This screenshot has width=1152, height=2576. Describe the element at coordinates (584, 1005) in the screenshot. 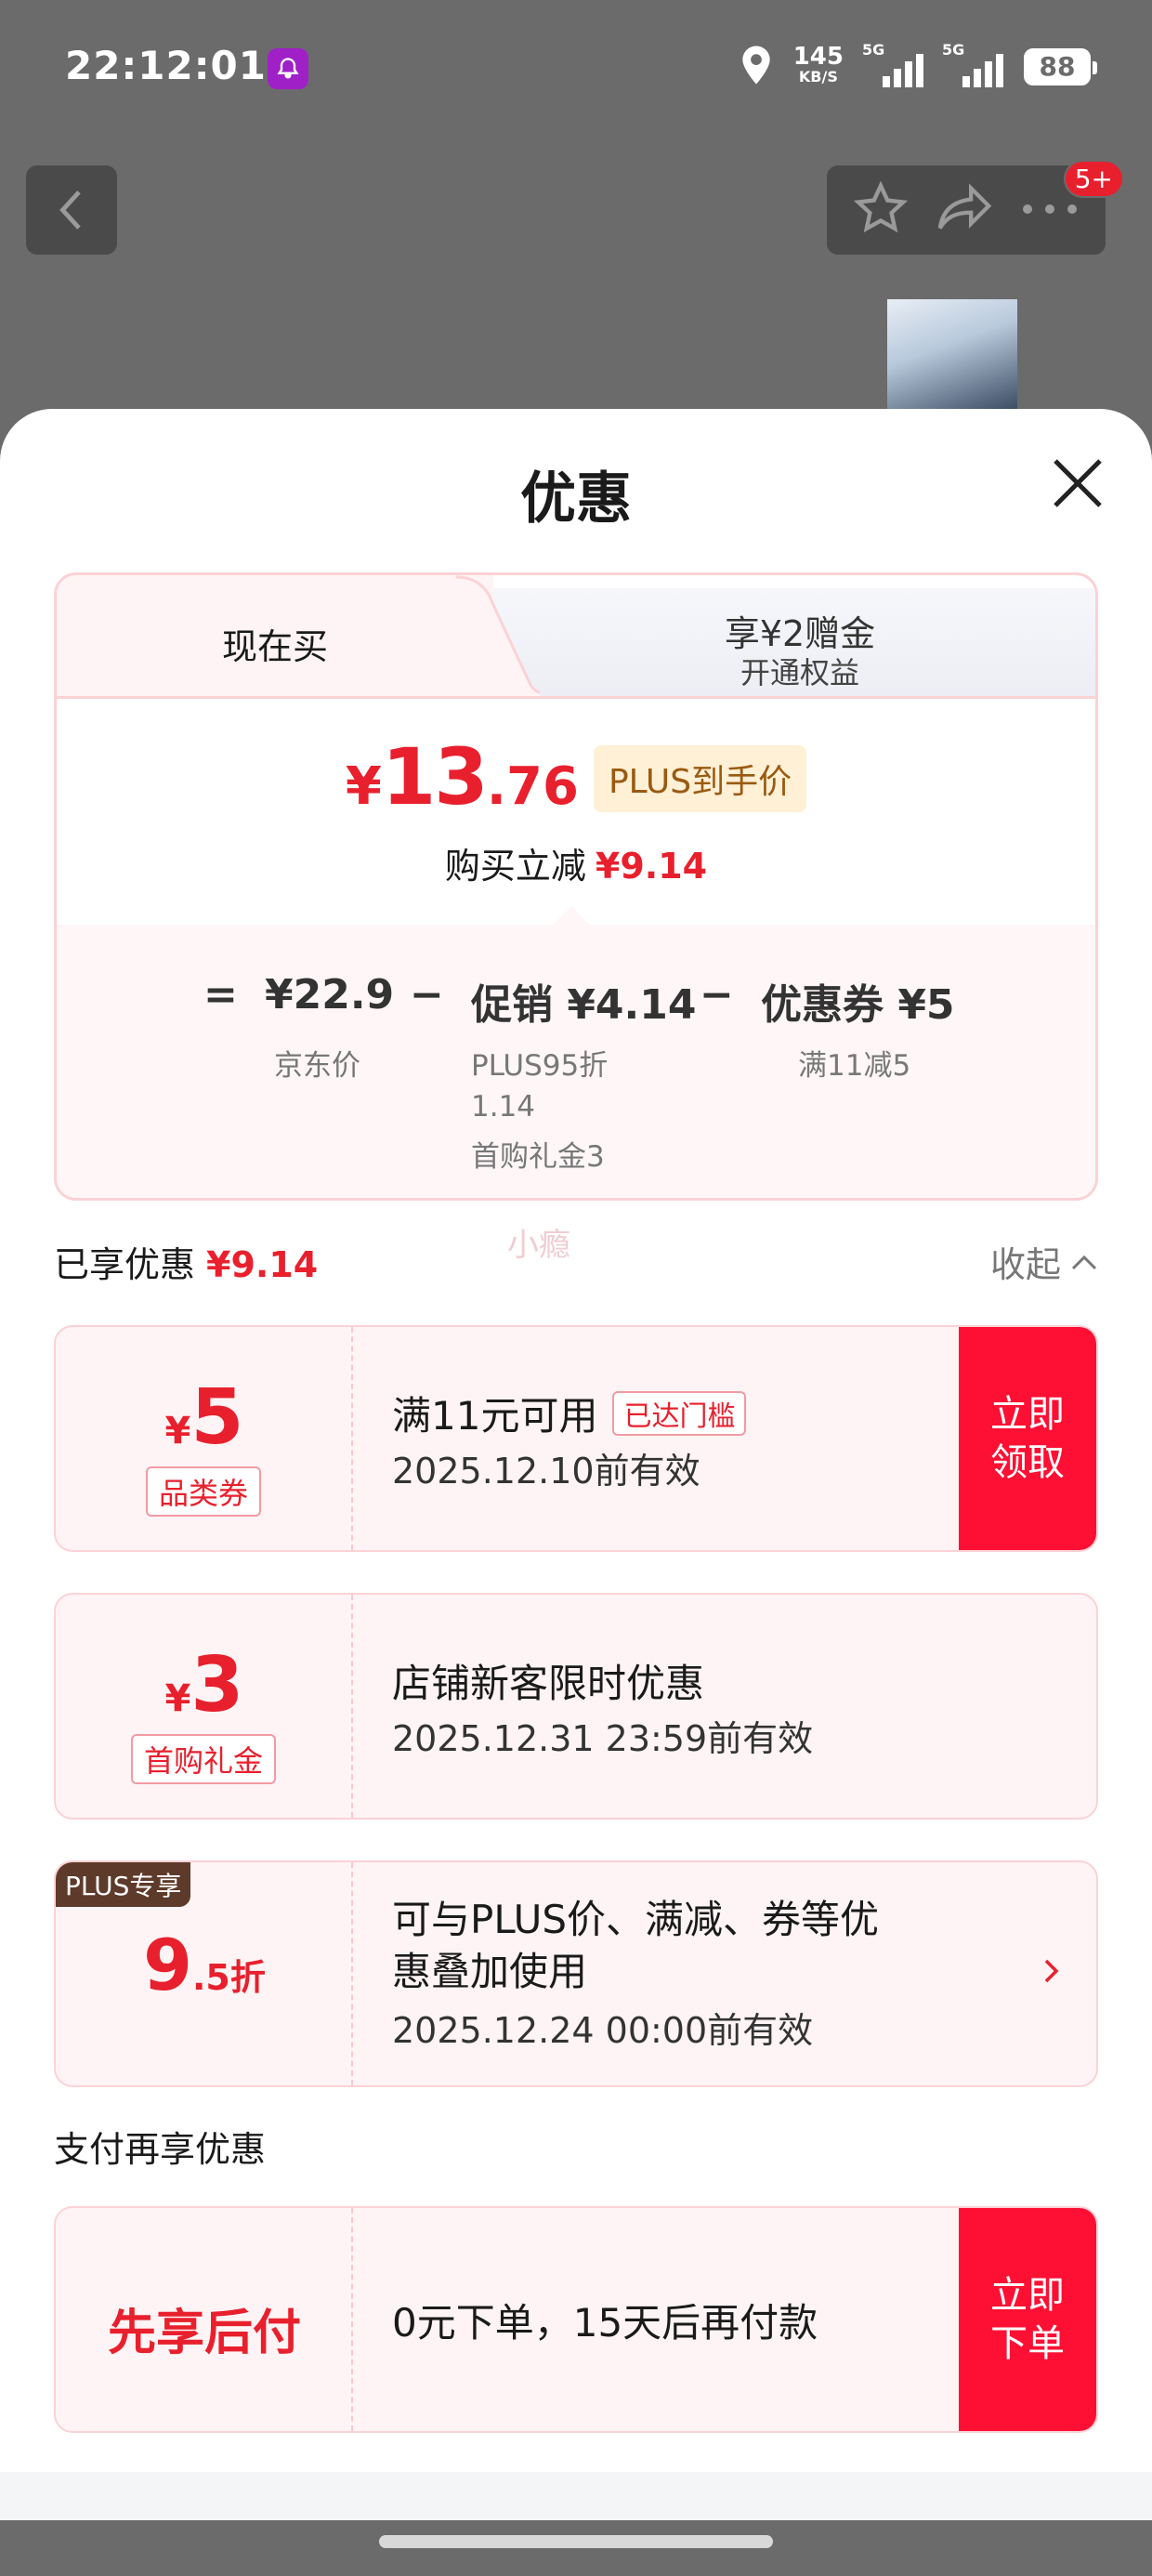

I see `promo-amount: 促销 ¥4.14` at that location.